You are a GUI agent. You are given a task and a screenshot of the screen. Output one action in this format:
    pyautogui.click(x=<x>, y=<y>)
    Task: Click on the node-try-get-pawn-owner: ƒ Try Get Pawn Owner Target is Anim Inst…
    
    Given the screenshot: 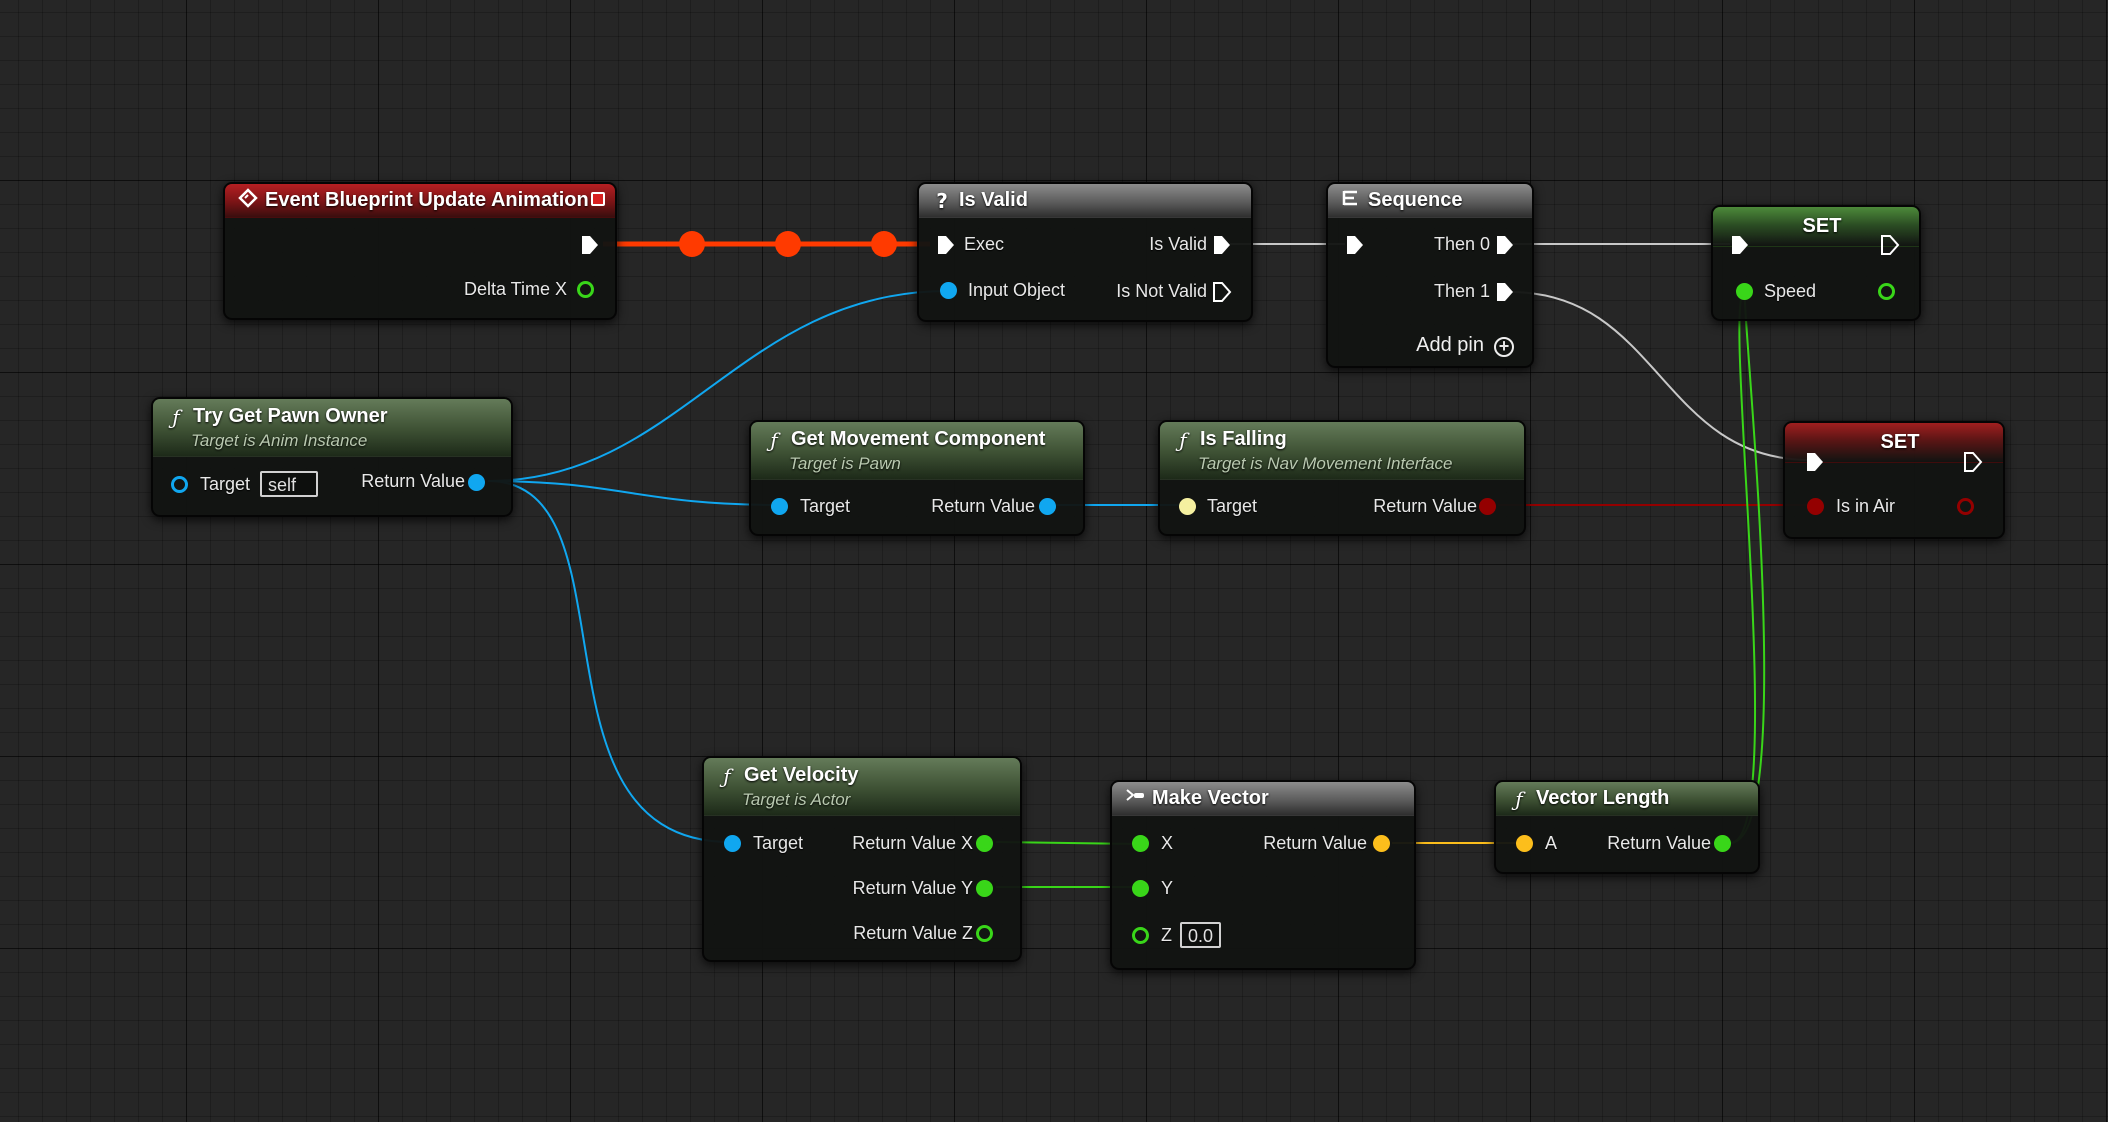 What is the action you would take?
    pyautogui.click(x=332, y=457)
    